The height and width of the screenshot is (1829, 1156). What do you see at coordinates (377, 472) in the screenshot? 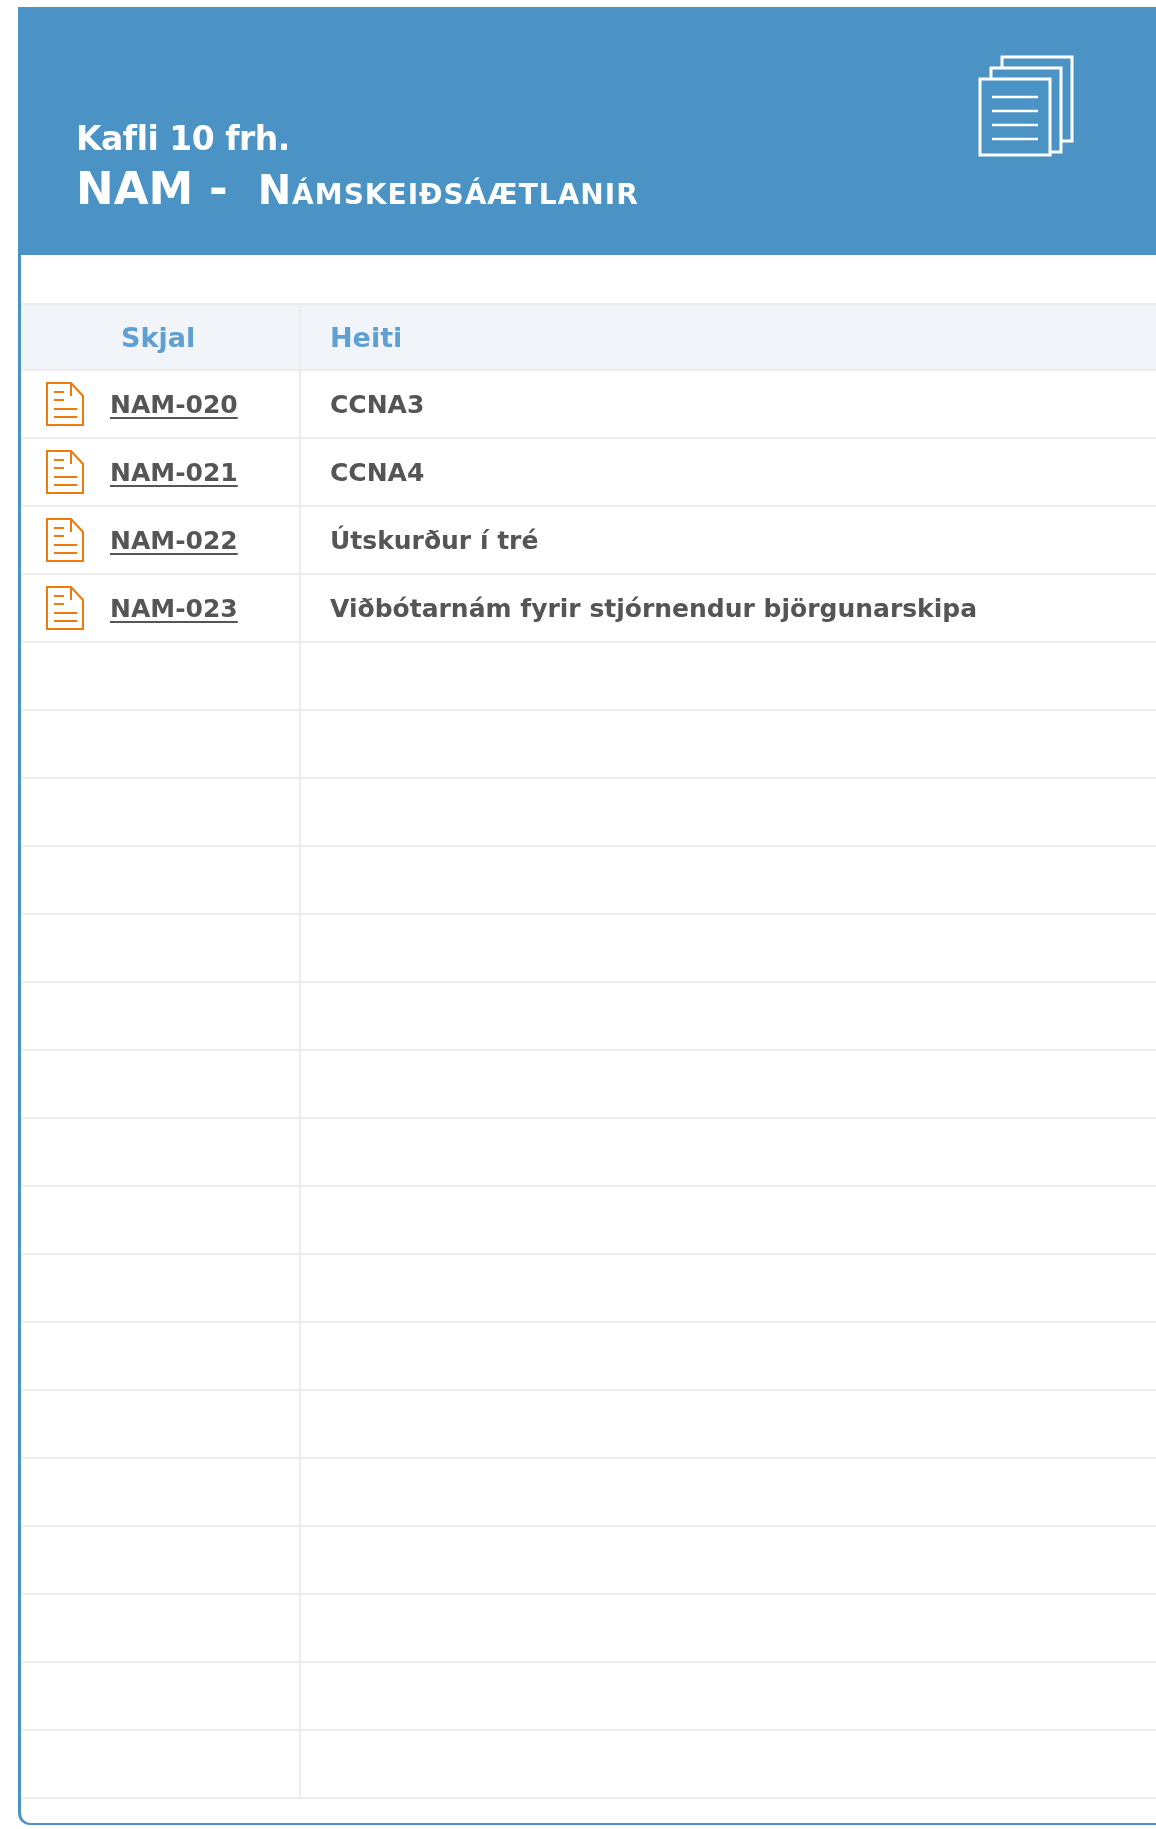
I see `document-title: CCNA4` at bounding box center [377, 472].